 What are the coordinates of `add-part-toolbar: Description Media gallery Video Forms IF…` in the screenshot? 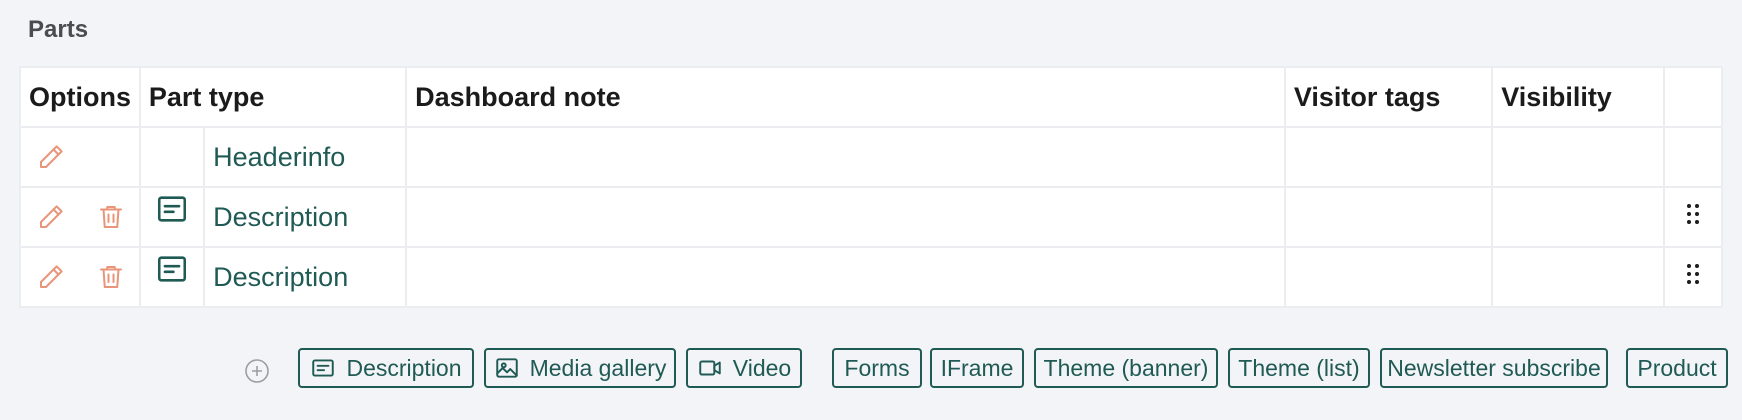 It's located at (871, 370).